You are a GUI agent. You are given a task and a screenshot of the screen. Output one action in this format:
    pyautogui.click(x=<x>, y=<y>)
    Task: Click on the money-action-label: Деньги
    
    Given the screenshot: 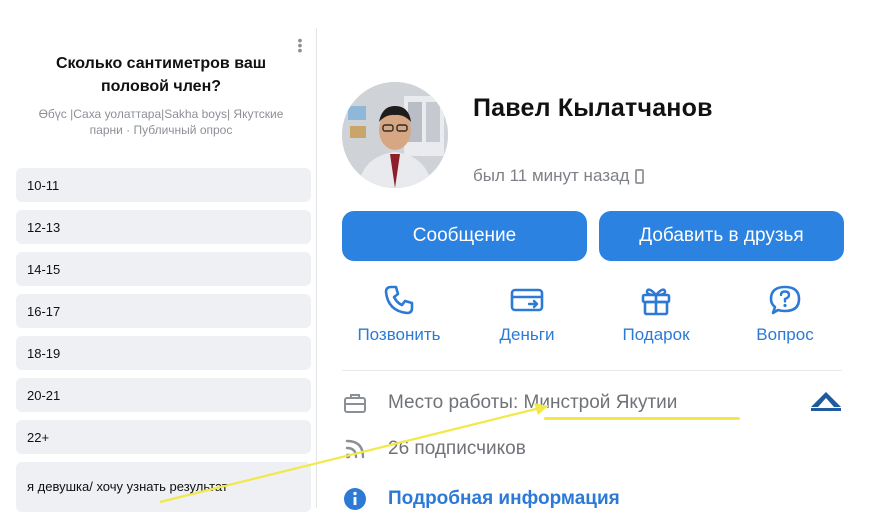 What is the action you would take?
    pyautogui.click(x=527, y=334)
    